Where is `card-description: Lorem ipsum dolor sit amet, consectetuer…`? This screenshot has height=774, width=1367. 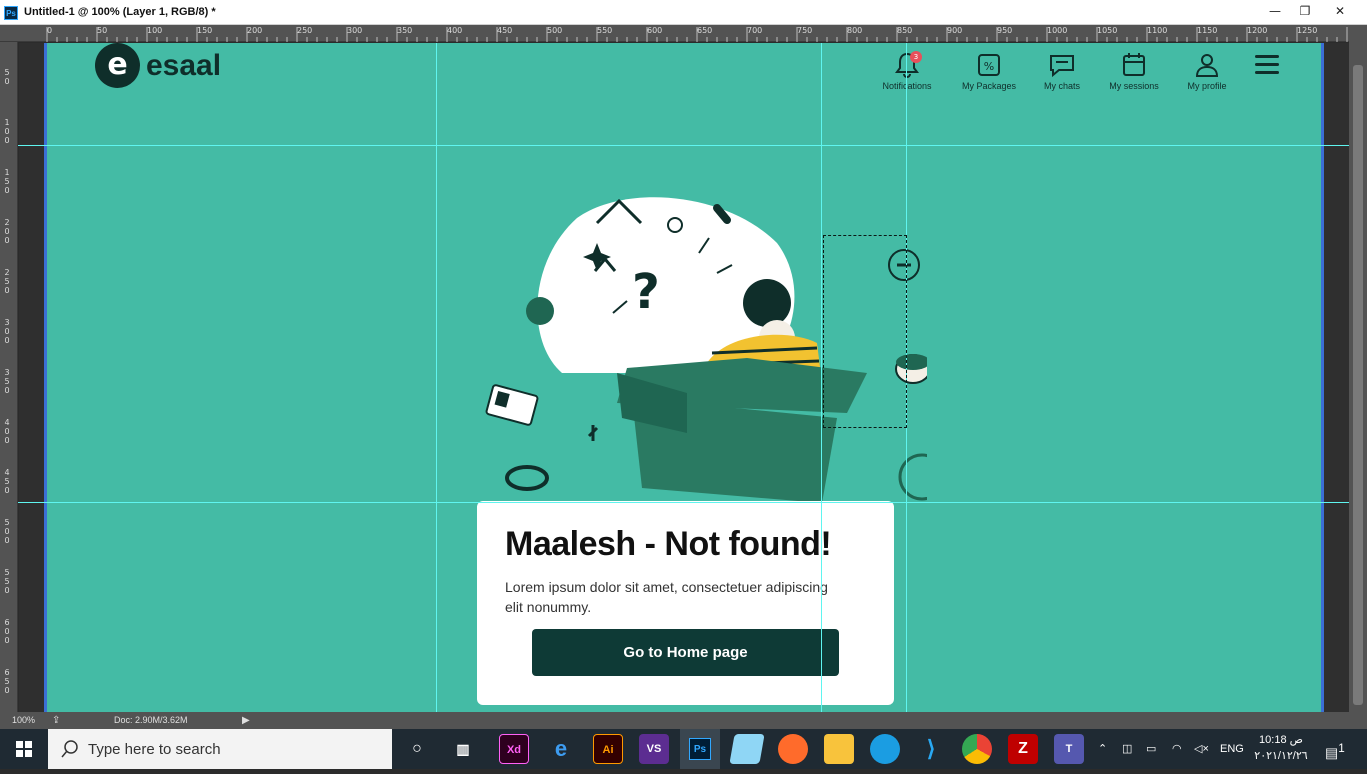
card-description: Lorem ipsum dolor sit amet, consectetuer… is located at coordinates (666, 597).